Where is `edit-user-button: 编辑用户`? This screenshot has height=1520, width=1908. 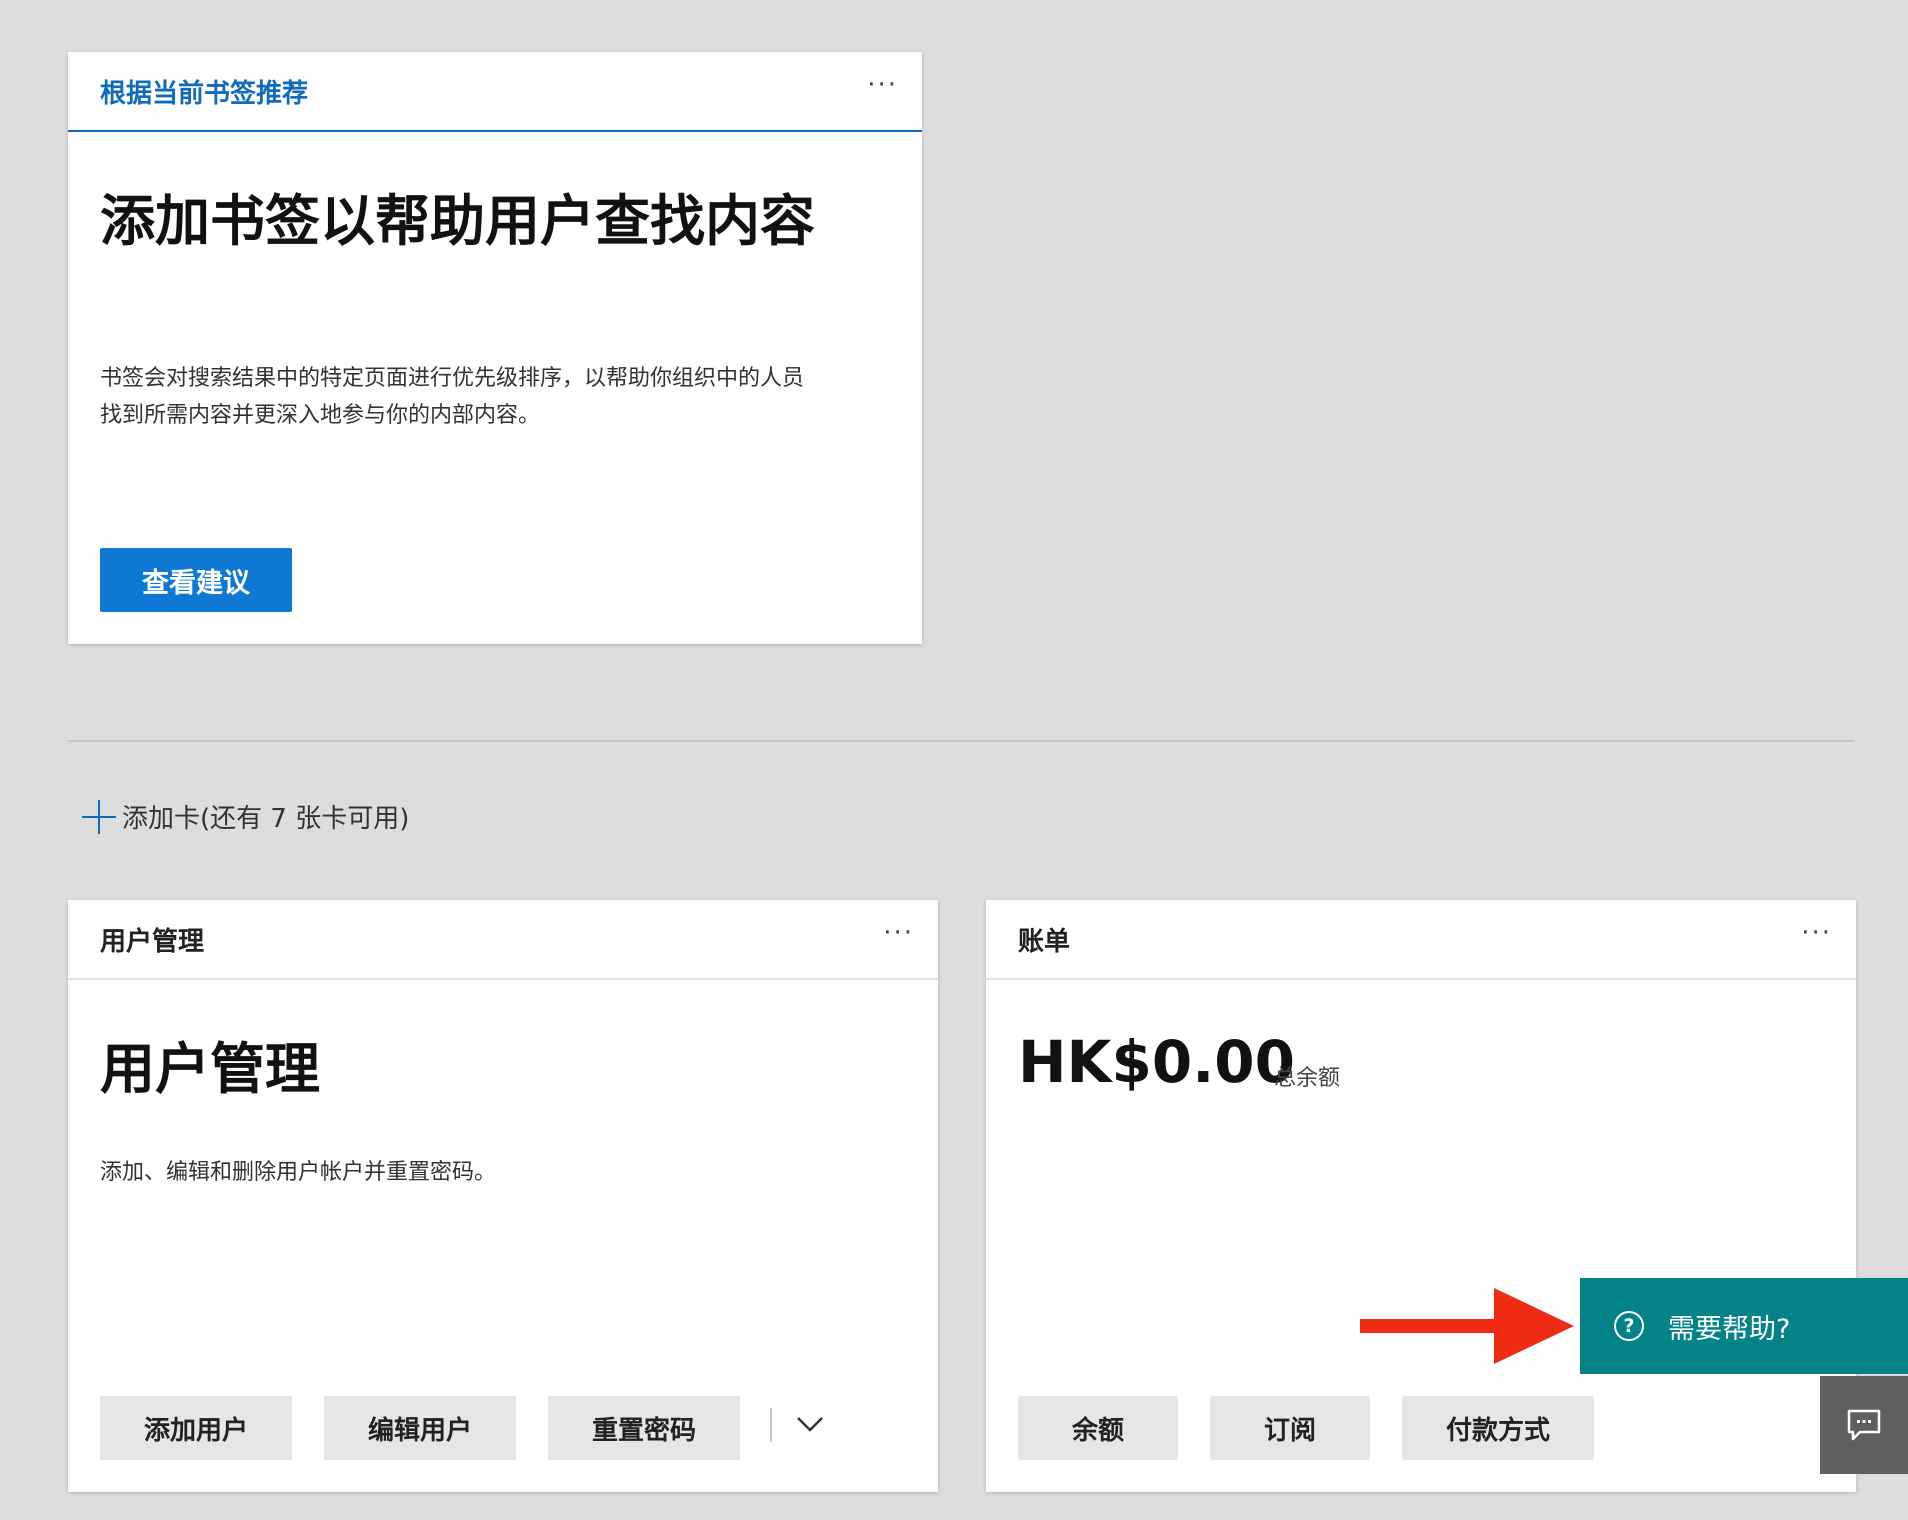 edit-user-button: 编辑用户 is located at coordinates (420, 1428).